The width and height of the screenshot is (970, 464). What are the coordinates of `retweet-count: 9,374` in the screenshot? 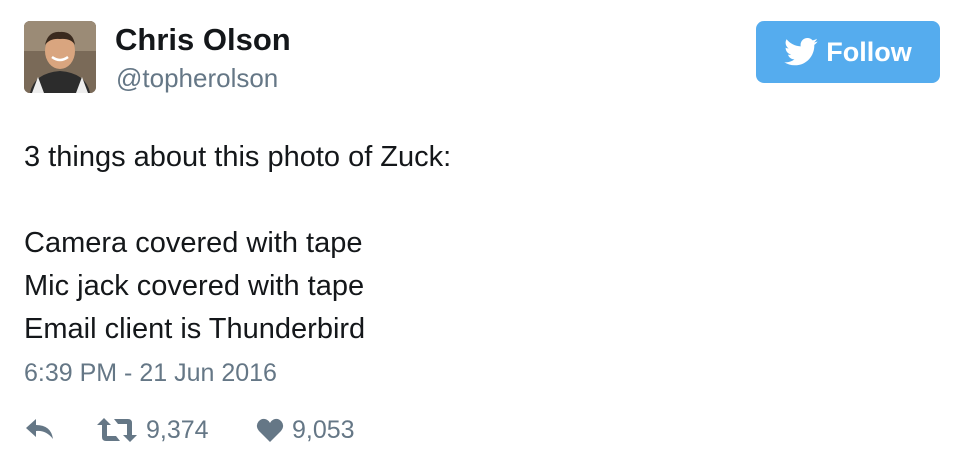 It's located at (177, 429).